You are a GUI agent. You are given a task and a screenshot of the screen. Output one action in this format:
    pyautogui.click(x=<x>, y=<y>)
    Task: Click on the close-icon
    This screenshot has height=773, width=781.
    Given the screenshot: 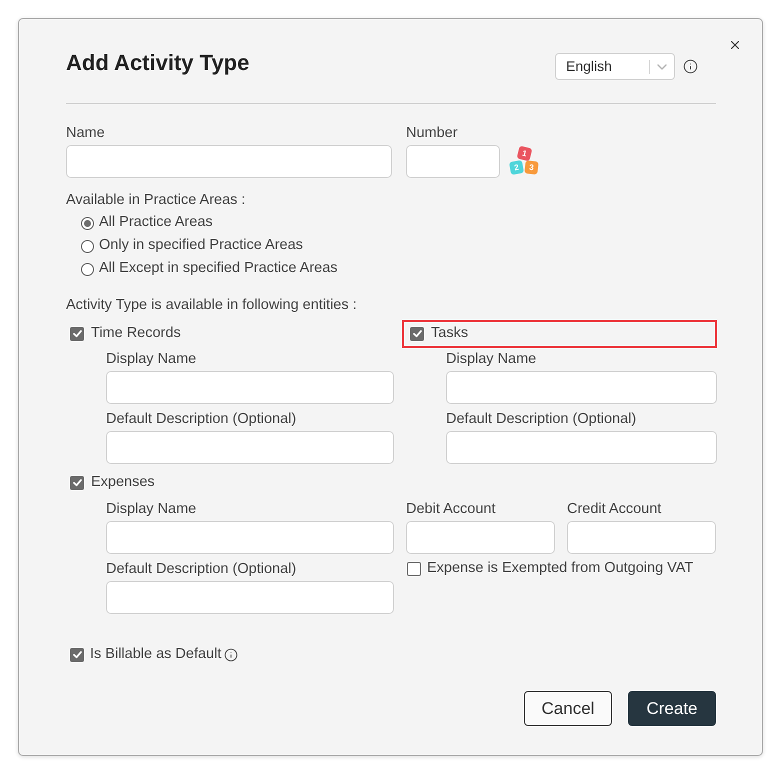 What is the action you would take?
    pyautogui.click(x=735, y=45)
    